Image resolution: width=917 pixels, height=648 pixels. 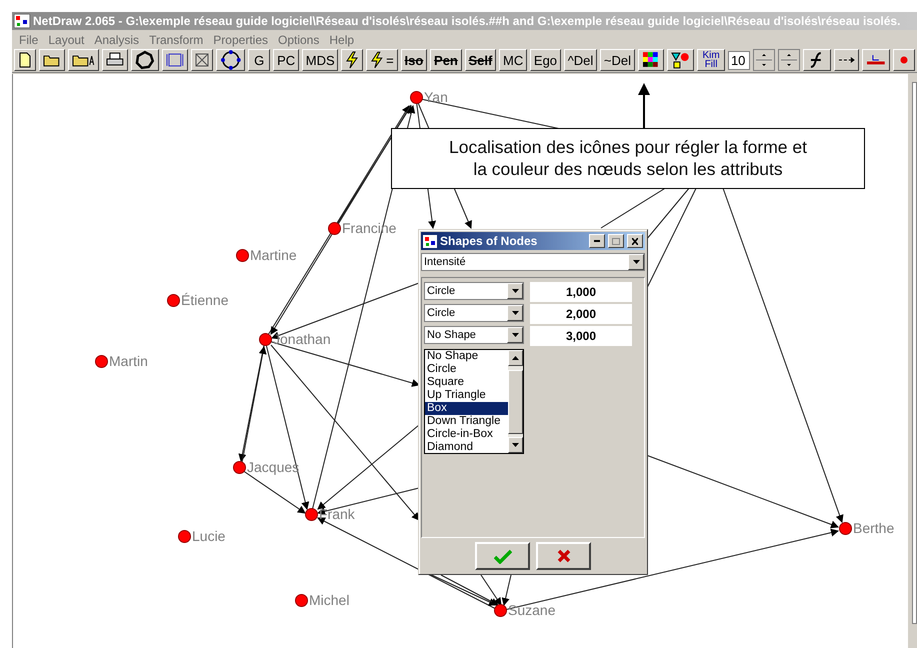 What do you see at coordinates (545, 60) in the screenshot?
I see `tool-button: Ego` at bounding box center [545, 60].